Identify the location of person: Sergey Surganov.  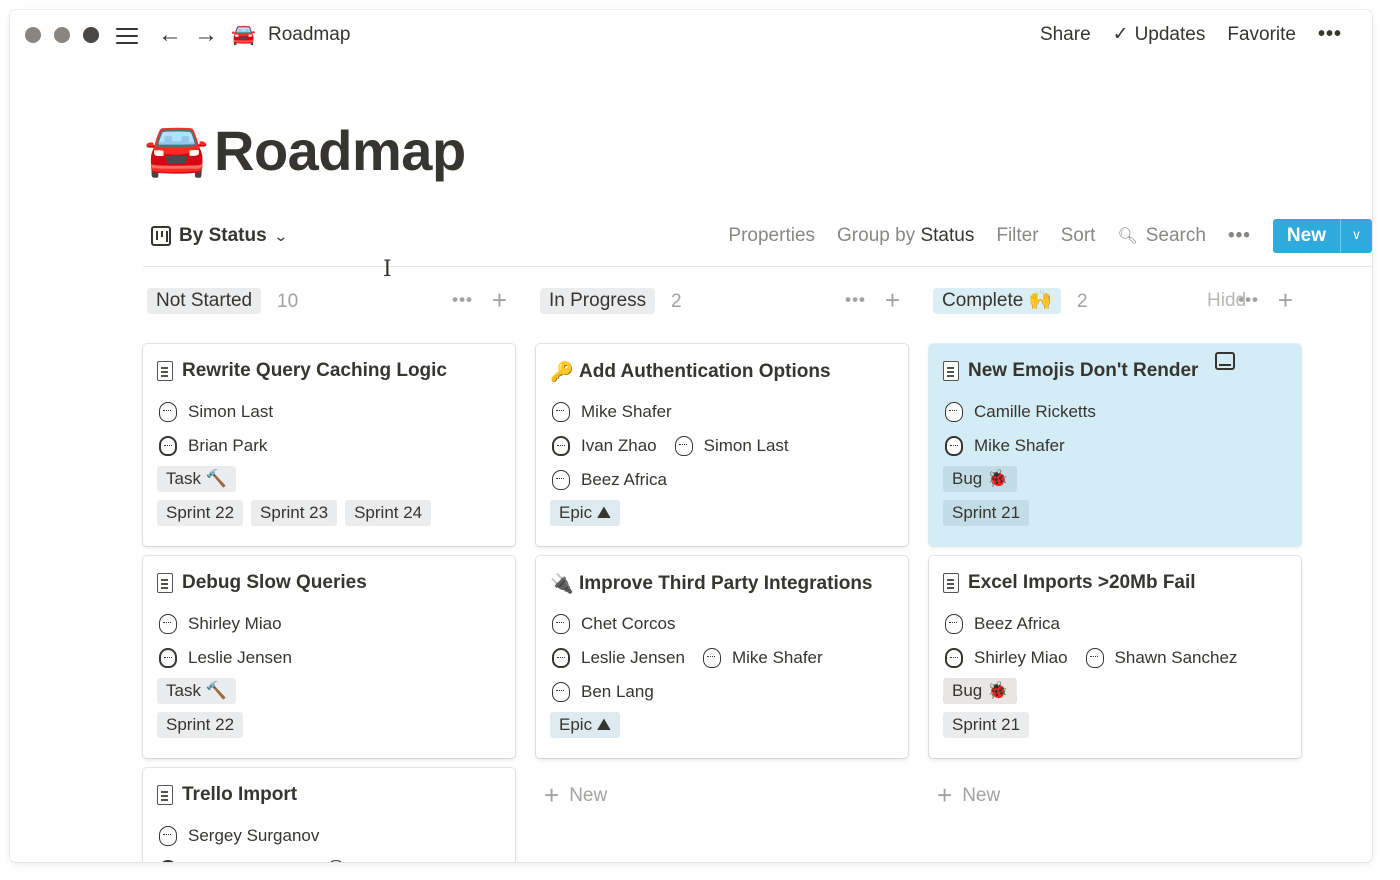
(406, 861).